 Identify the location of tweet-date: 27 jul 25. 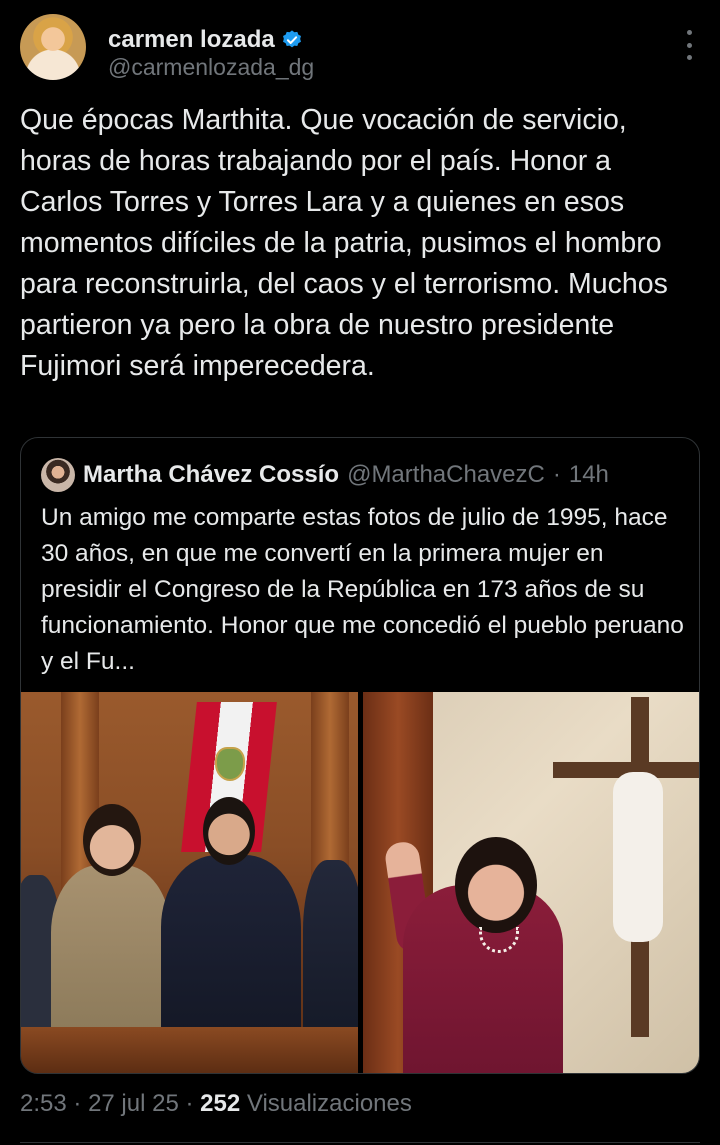
(133, 1103).